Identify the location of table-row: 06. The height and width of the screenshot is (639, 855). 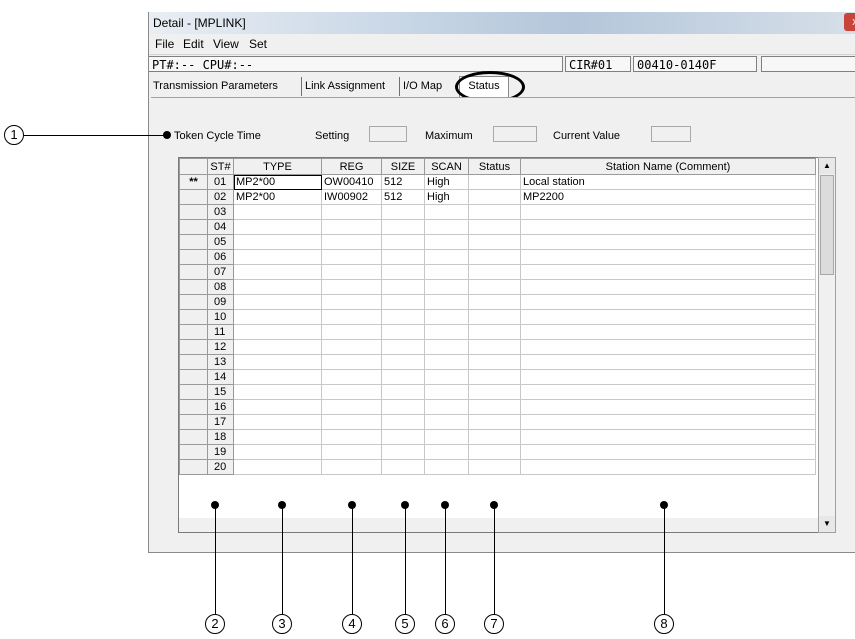
(497, 257).